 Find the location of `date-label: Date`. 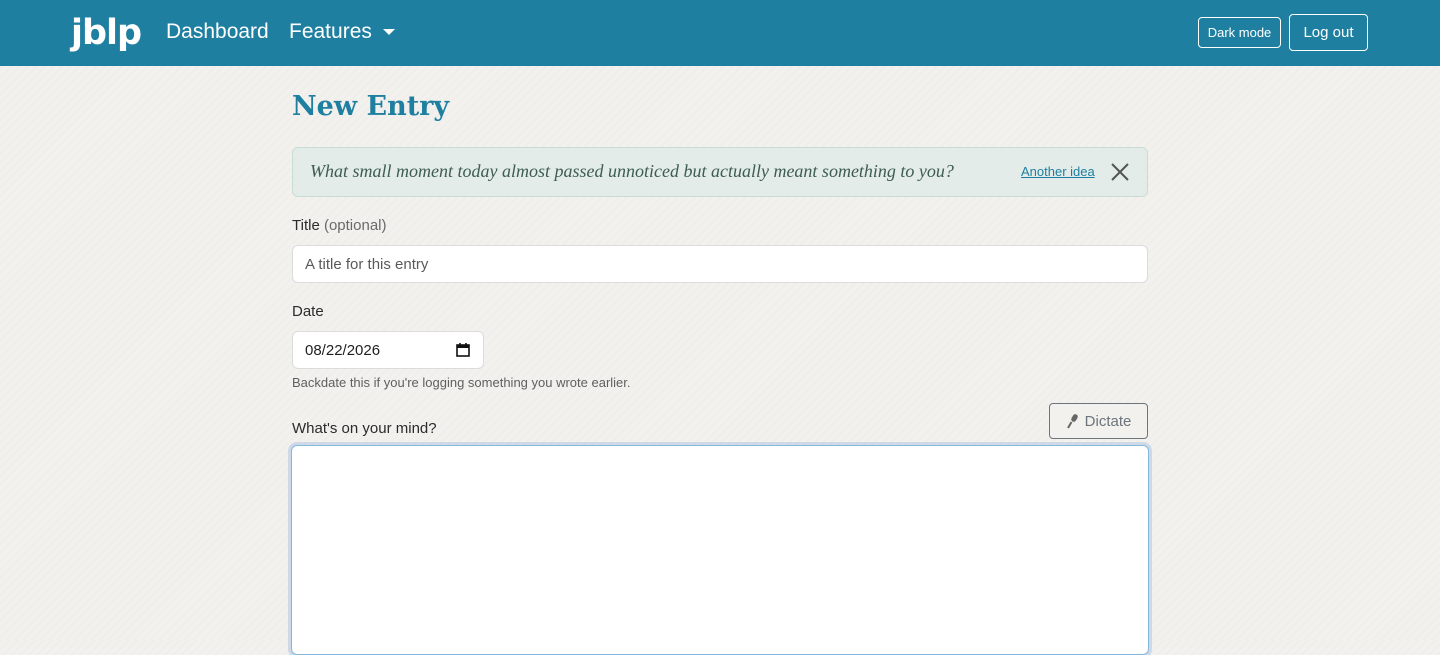

date-label: Date is located at coordinates (308, 311).